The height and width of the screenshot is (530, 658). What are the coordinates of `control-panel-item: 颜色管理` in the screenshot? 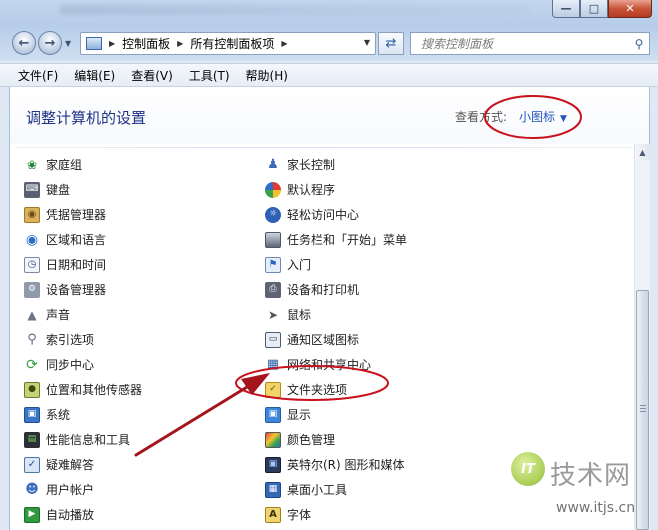 It's located at (336, 439).